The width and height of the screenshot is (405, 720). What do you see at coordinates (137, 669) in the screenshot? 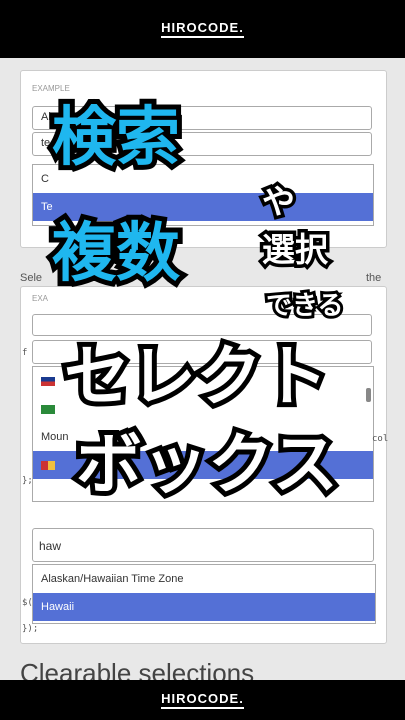
I see `section-heading: Clearable selections` at bounding box center [137, 669].